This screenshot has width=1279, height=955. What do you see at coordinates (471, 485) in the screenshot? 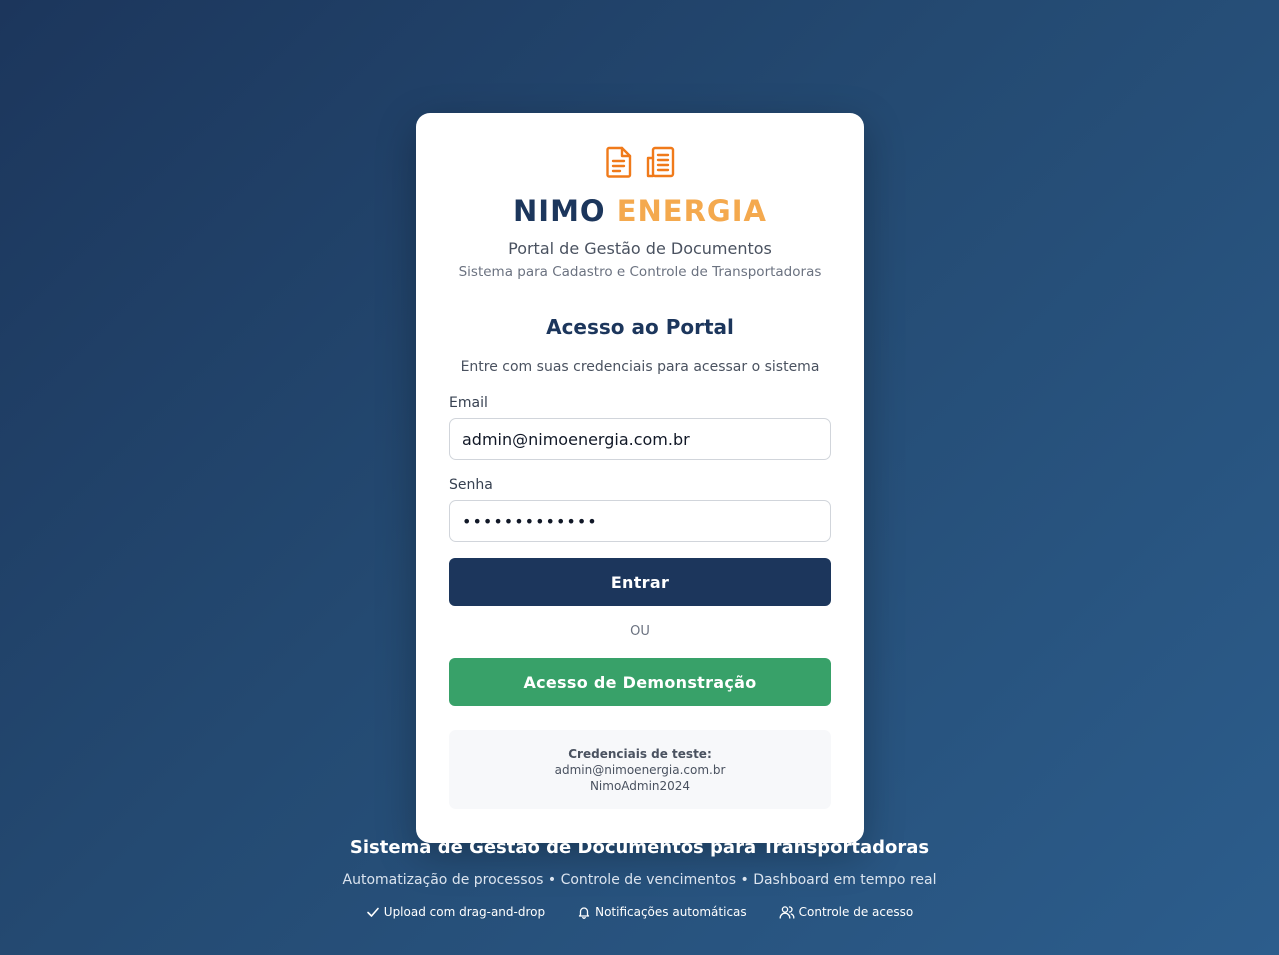
I see `password-label: Senha` at bounding box center [471, 485].